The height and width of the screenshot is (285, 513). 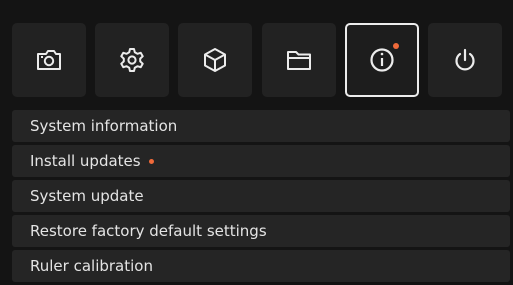 I want to click on tab-power, so click(x=464, y=60).